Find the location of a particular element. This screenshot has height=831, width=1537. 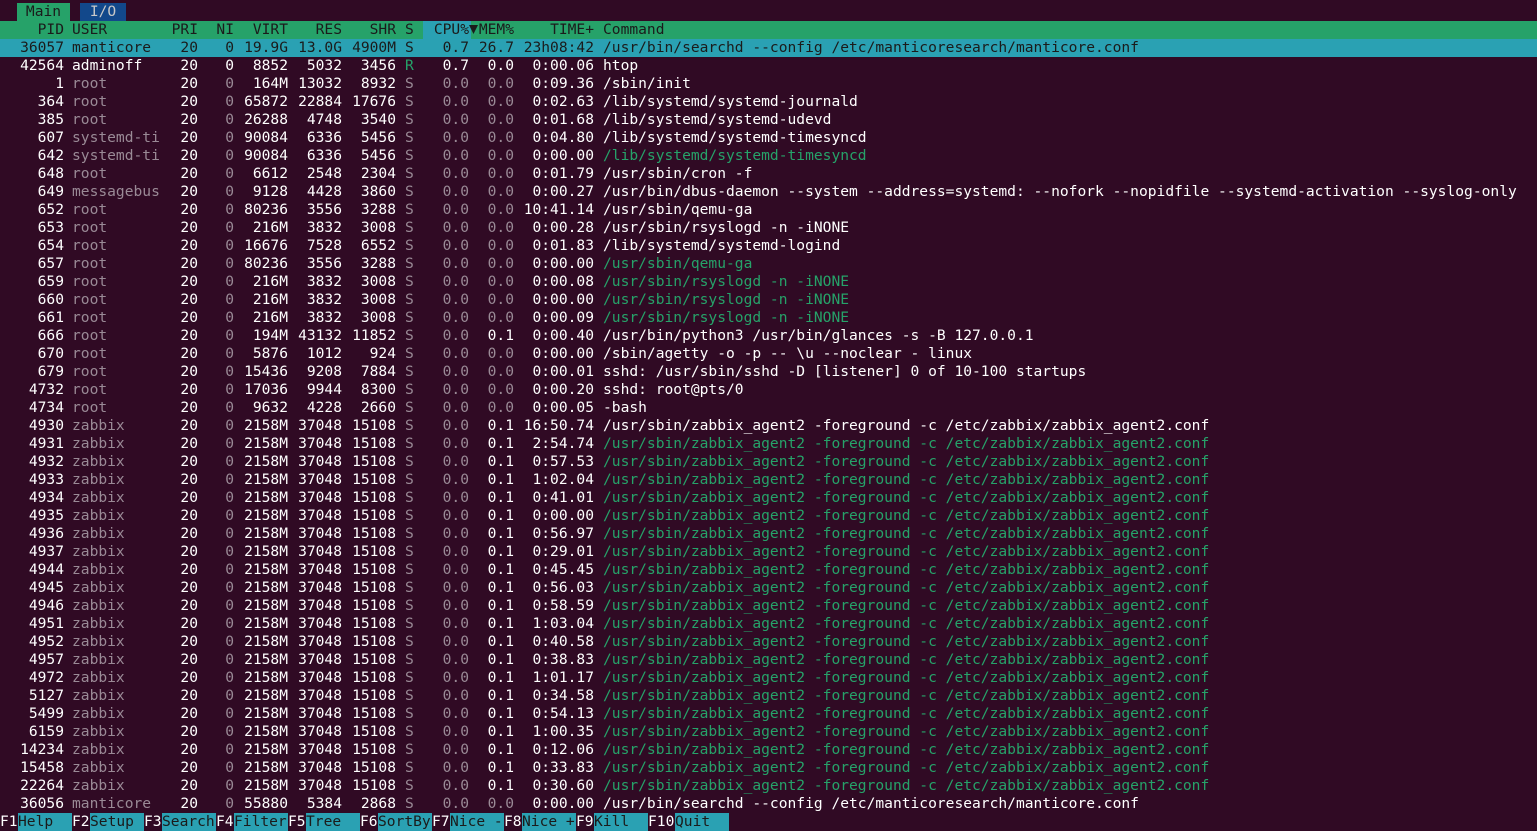

tab-main: Main is located at coordinates (43, 12).